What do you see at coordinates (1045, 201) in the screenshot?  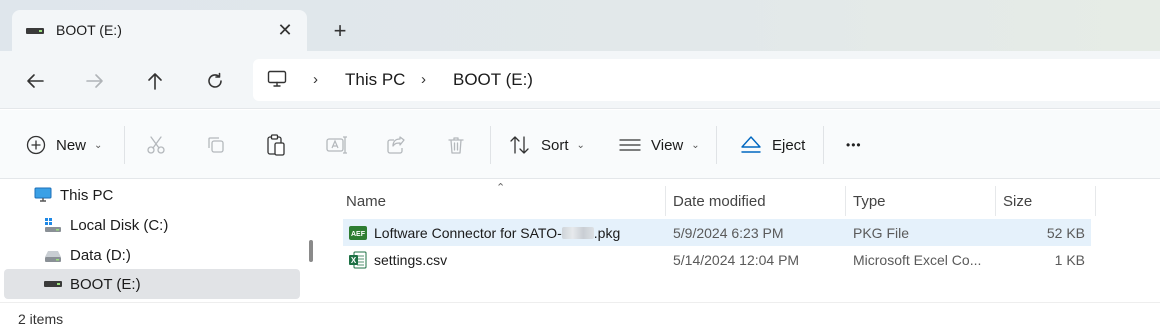 I see `column-header-size: Size` at bounding box center [1045, 201].